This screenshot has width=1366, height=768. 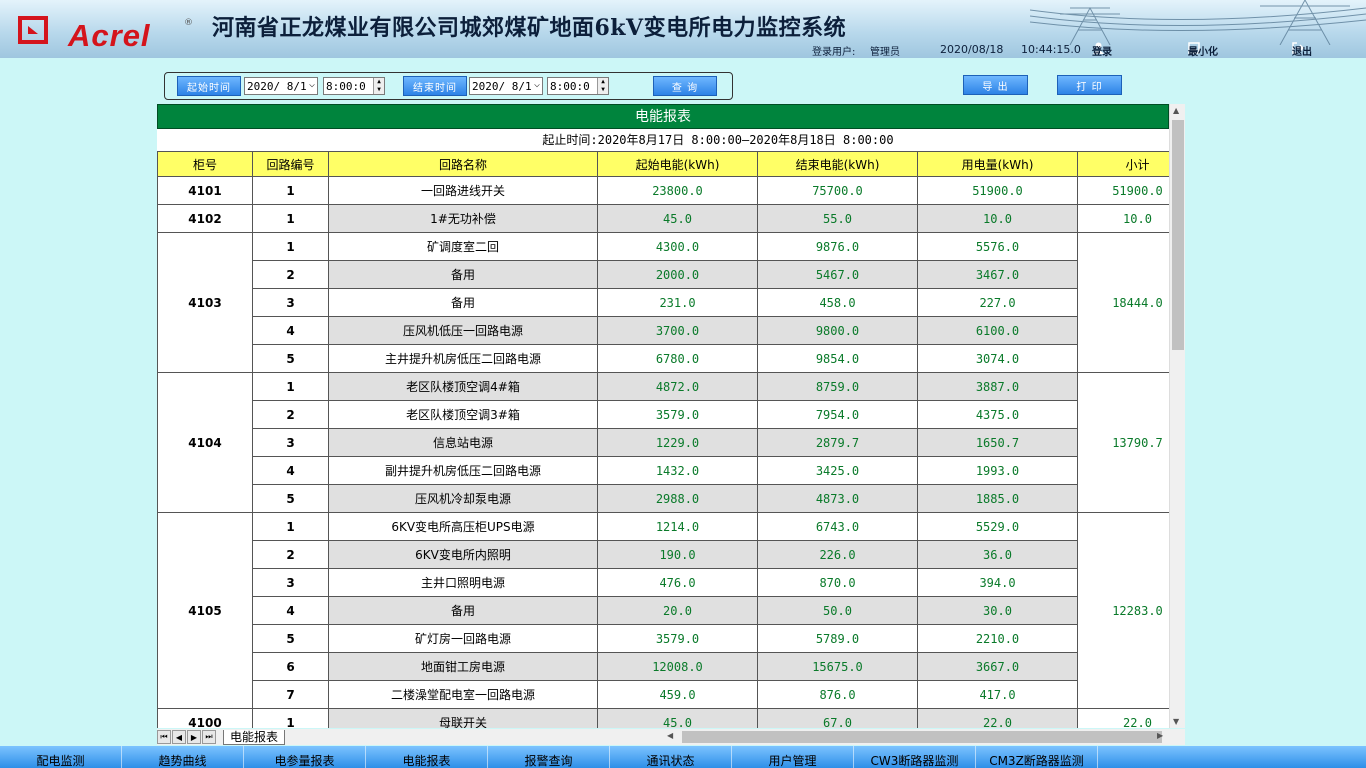 What do you see at coordinates (995, 85) in the screenshot?
I see `export-button: 导 出` at bounding box center [995, 85].